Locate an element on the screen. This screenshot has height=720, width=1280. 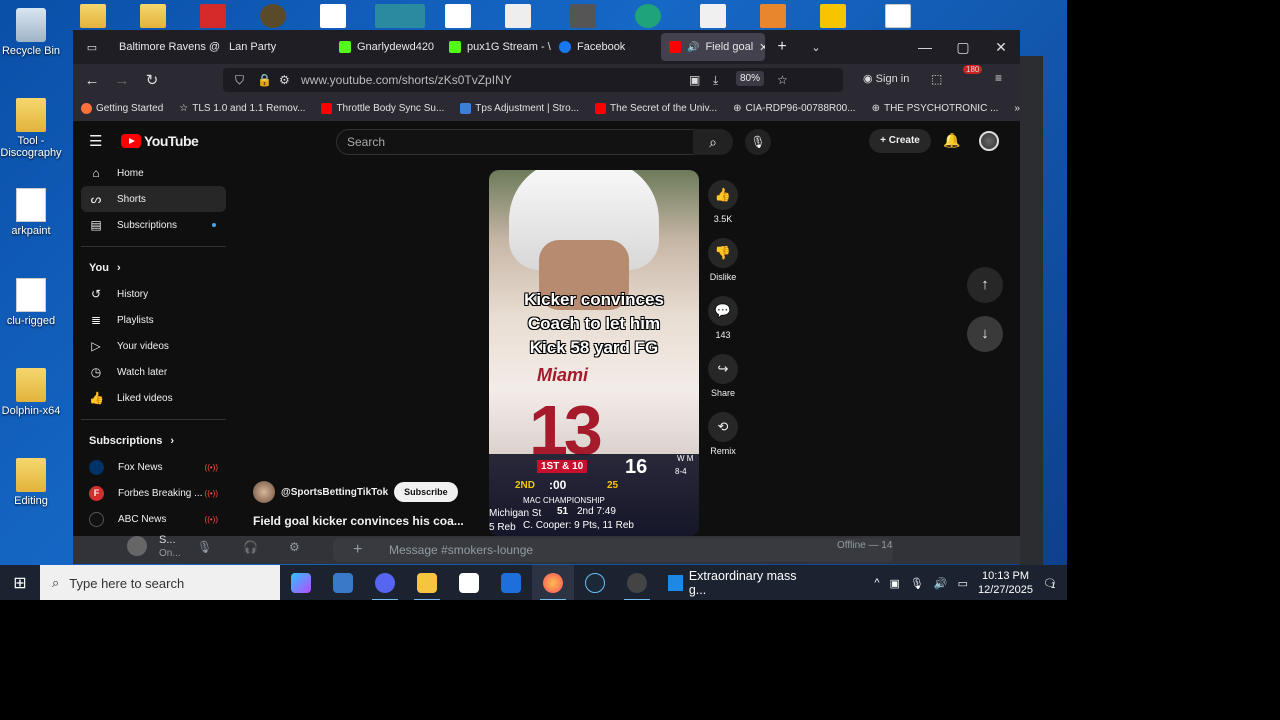
atlas-icon is located at coordinates (273, 16).